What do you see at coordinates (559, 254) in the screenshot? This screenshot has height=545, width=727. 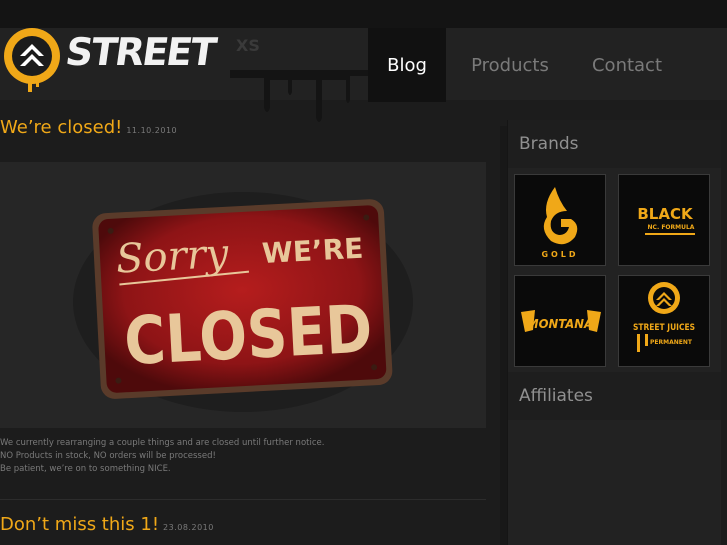 I see `gold-logo-text: GOLD` at bounding box center [559, 254].